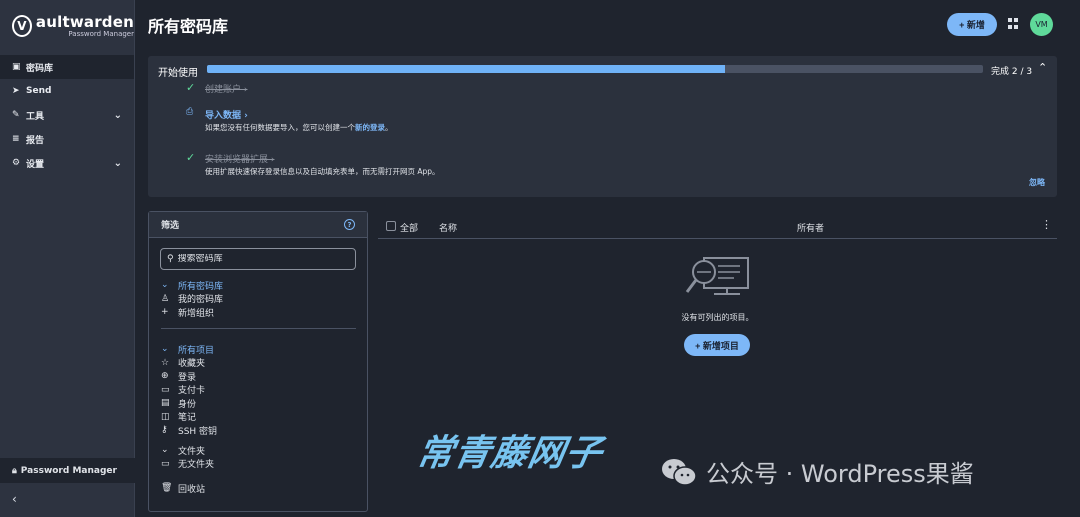 The width and height of the screenshot is (1080, 517). What do you see at coordinates (22, 26) in the screenshot?
I see `vaultwarden-logo-icon: V` at bounding box center [22, 26].